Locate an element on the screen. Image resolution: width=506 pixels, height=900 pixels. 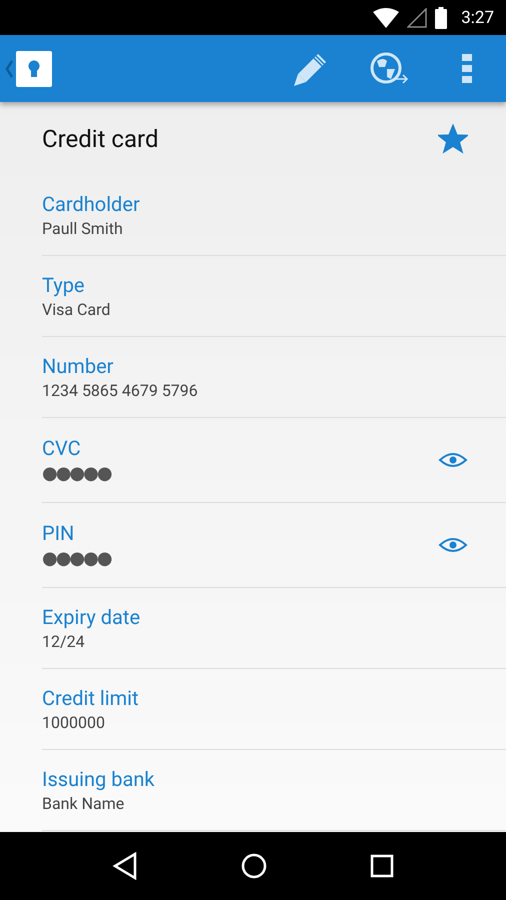
field-value: Bank Name is located at coordinates (84, 803).